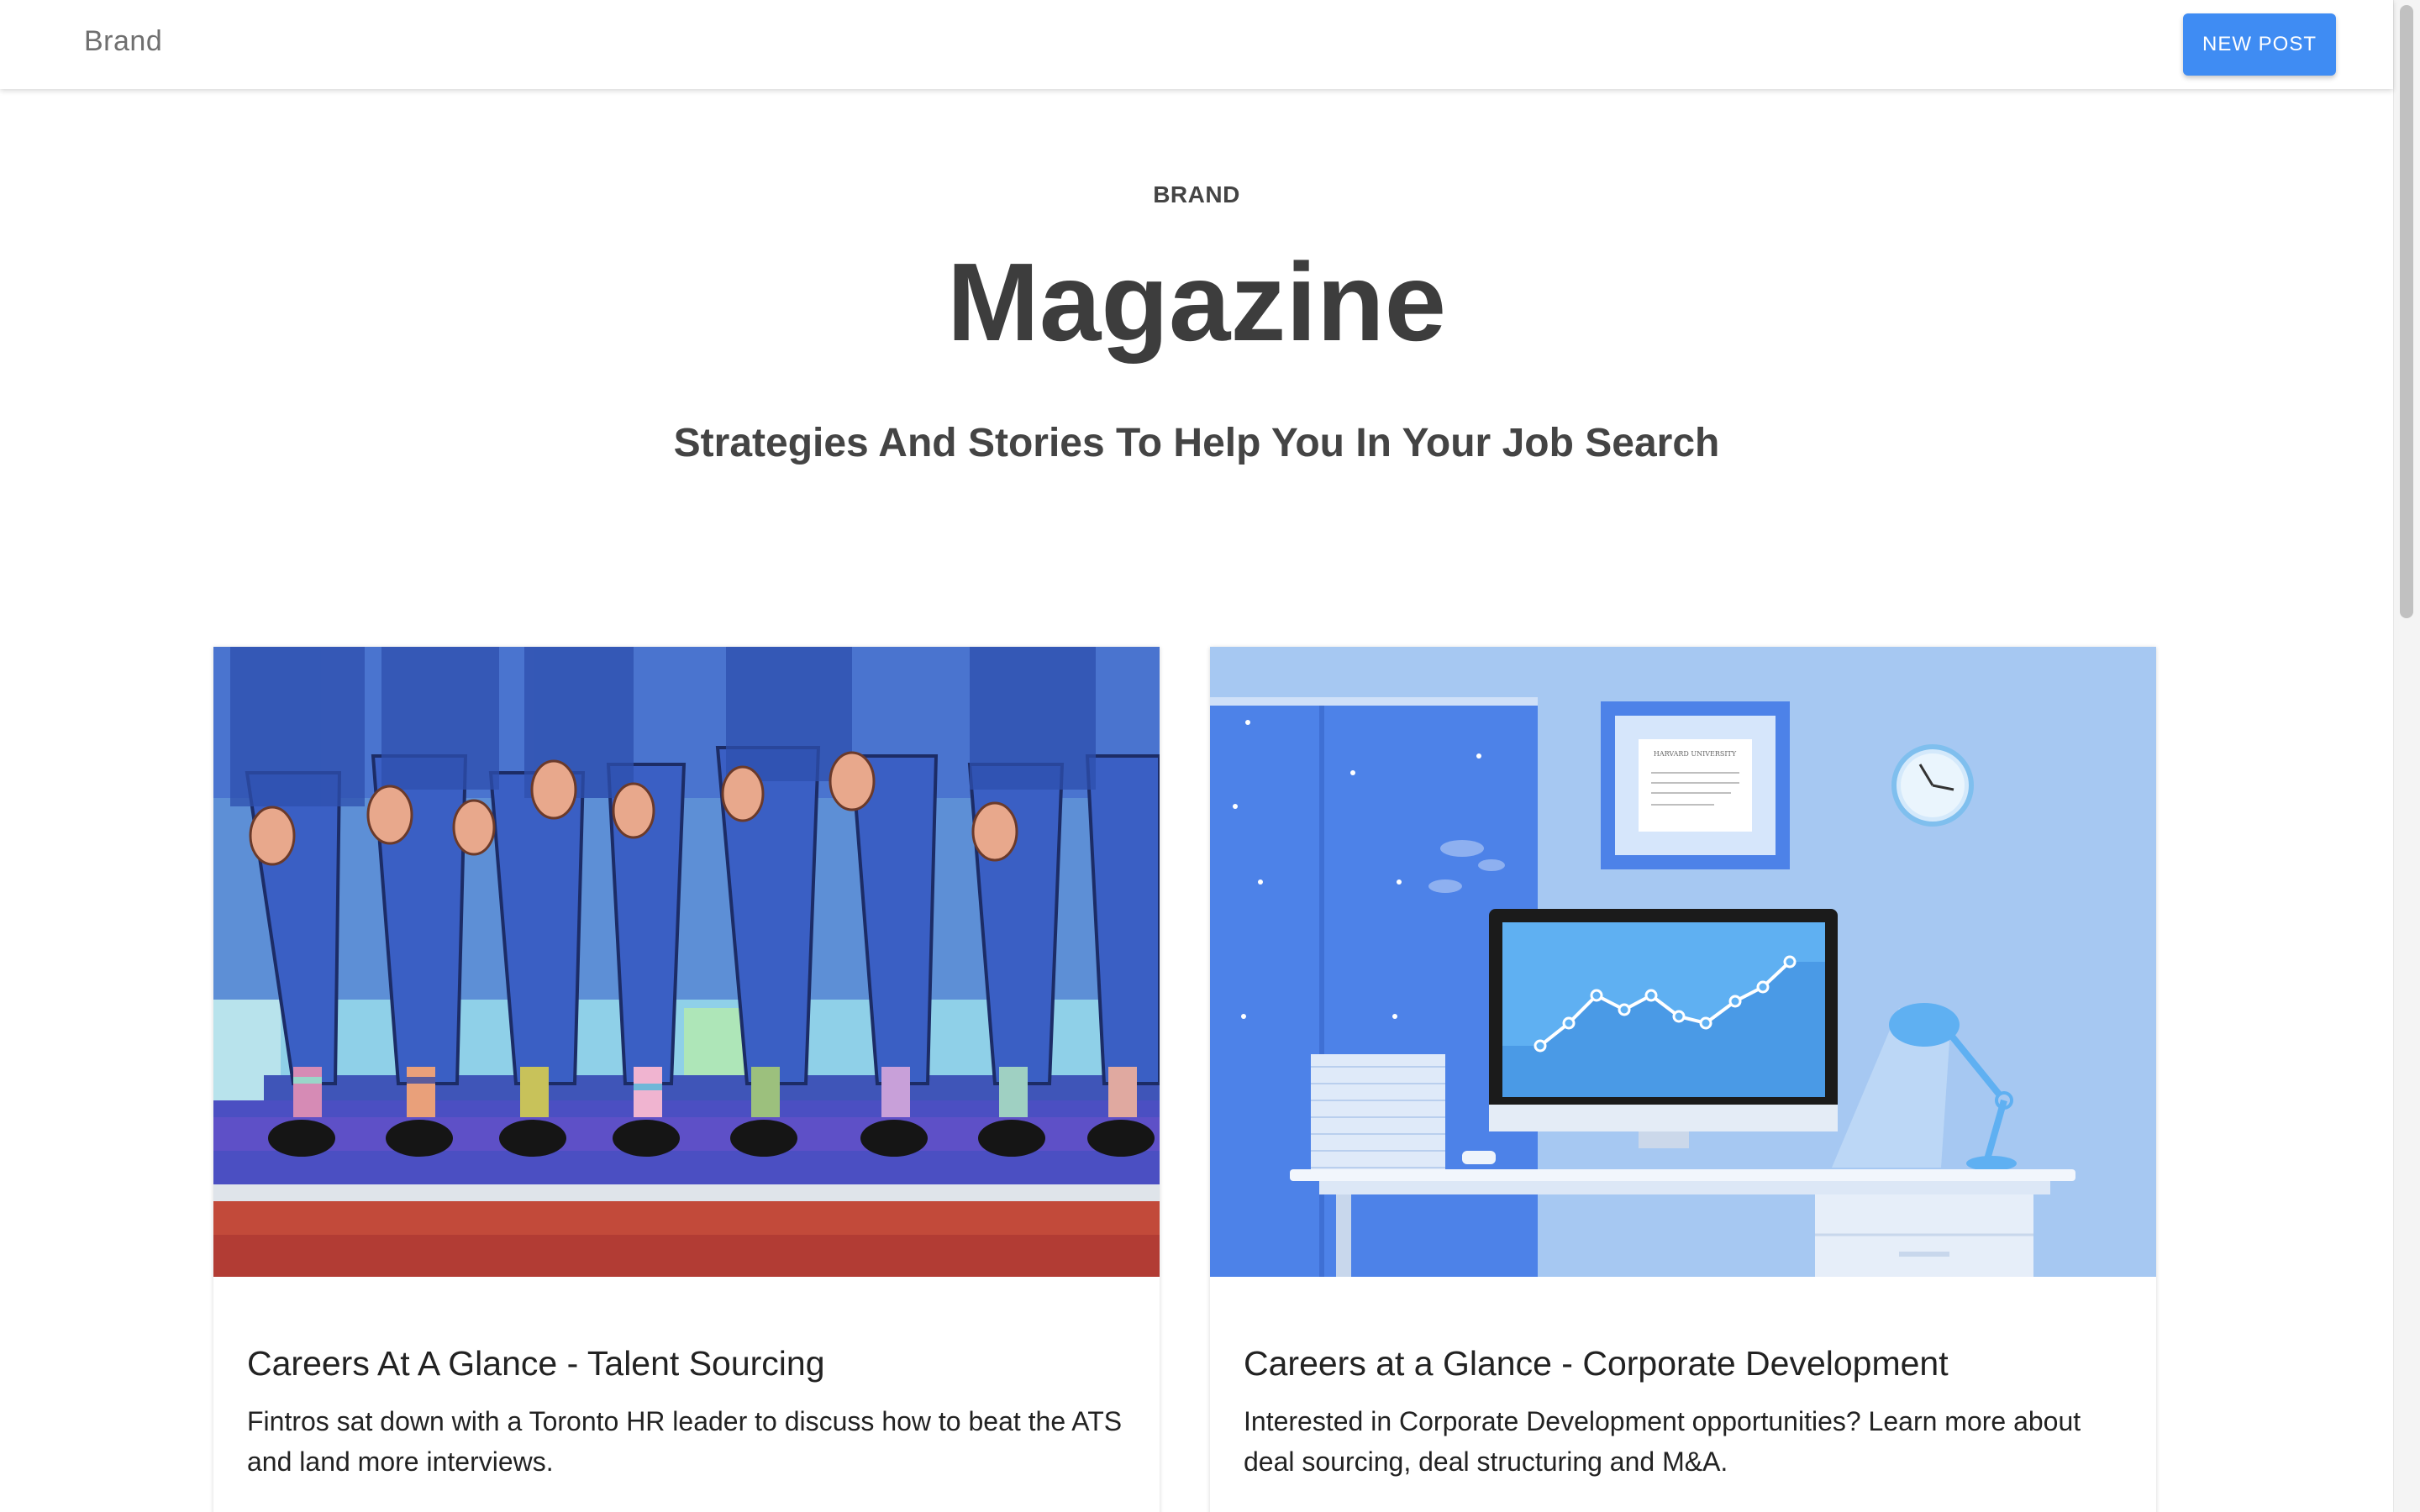  I want to click on top-navbar: Brand NEW POST, so click(1196, 44).